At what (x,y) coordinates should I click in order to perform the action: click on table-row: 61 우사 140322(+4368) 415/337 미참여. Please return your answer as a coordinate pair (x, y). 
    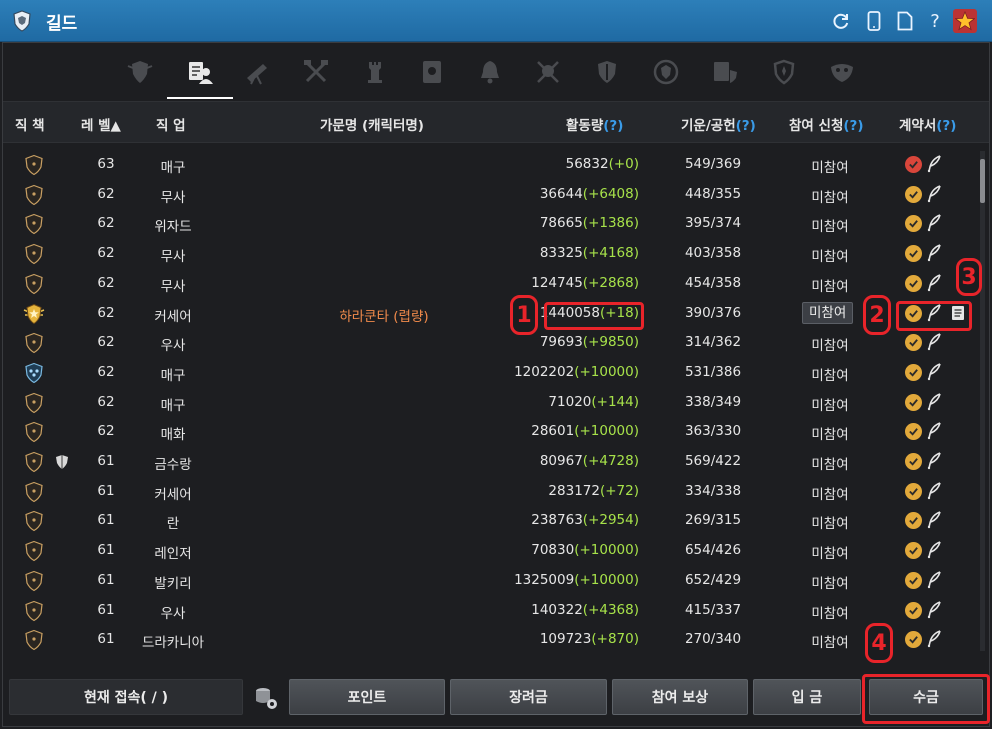
    Looking at the image, I should click on (488, 612).